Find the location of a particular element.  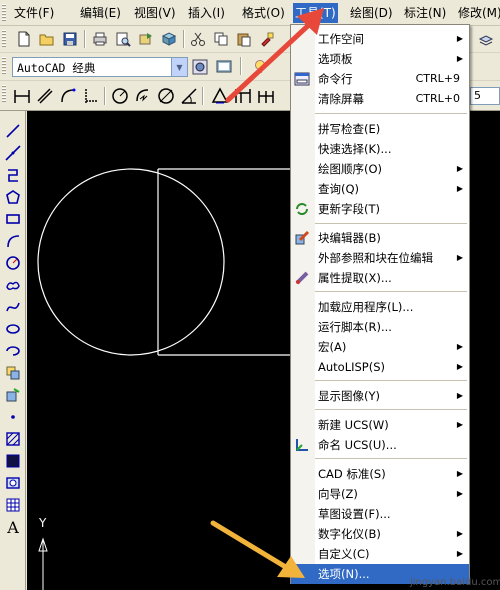

tools-menu-item: 绘图顺序(O) ▶ is located at coordinates (380, 169).